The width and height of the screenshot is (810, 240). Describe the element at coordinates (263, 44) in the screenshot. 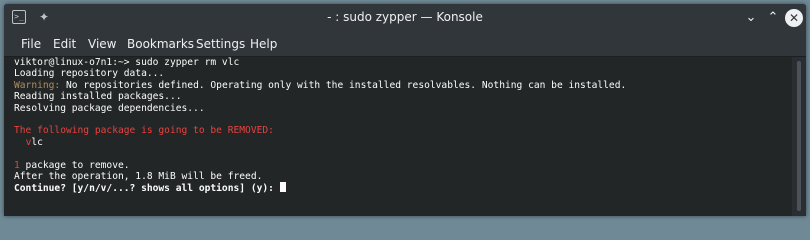

I see `menu-help: Help` at that location.